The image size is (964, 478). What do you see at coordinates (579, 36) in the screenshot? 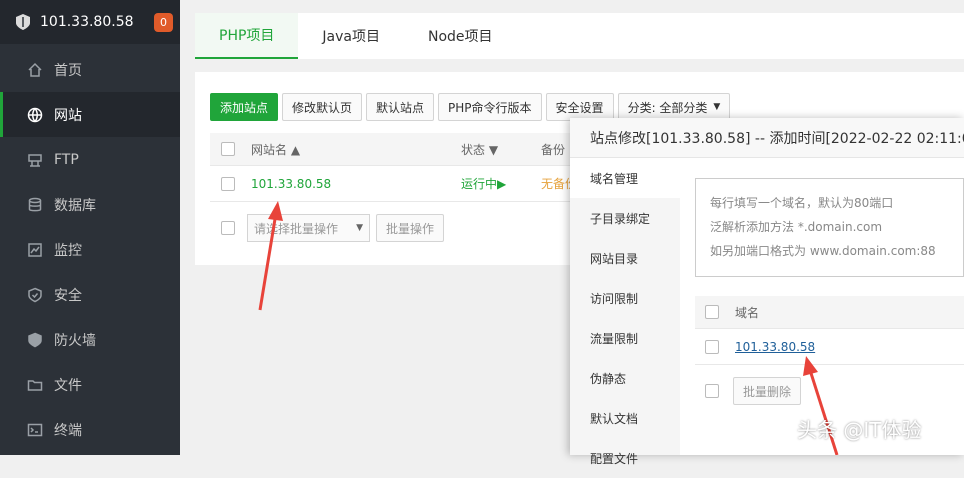
I see `project-tabs: PHP项目 Java项目 Node项目` at bounding box center [579, 36].